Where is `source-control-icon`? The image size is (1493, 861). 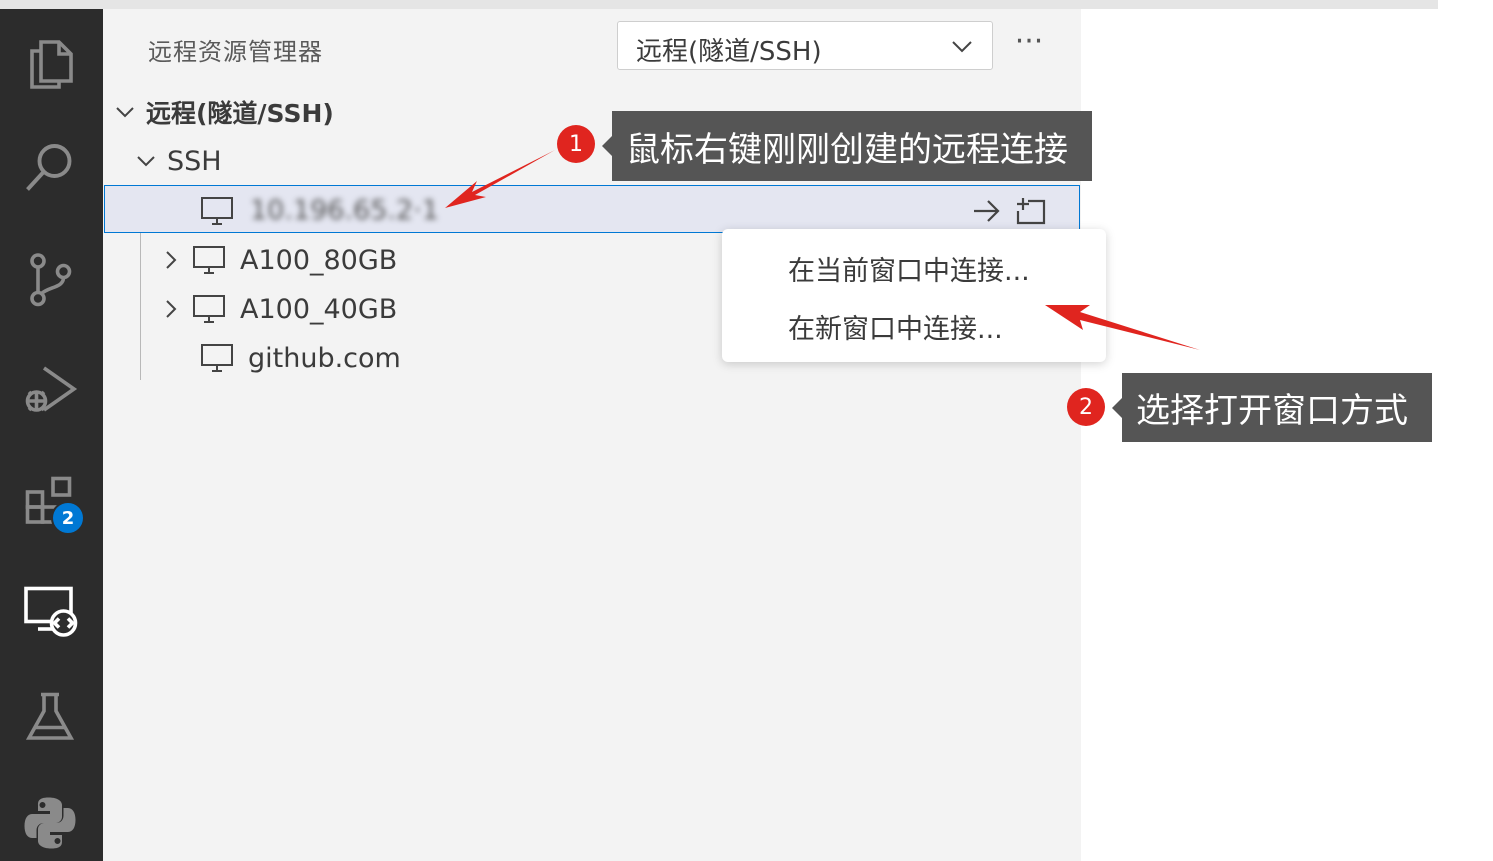
source-control-icon is located at coordinates (50, 279).